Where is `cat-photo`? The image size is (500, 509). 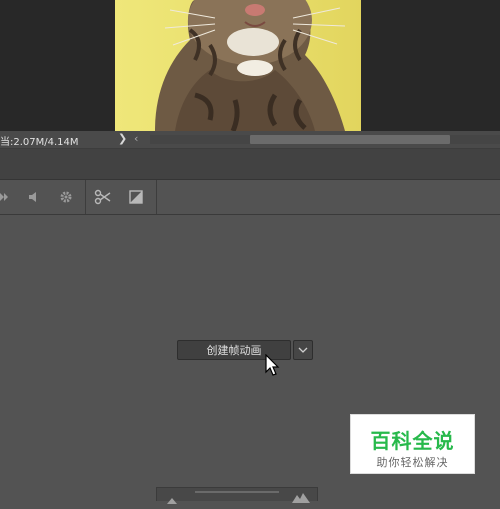 cat-photo is located at coordinates (238, 65).